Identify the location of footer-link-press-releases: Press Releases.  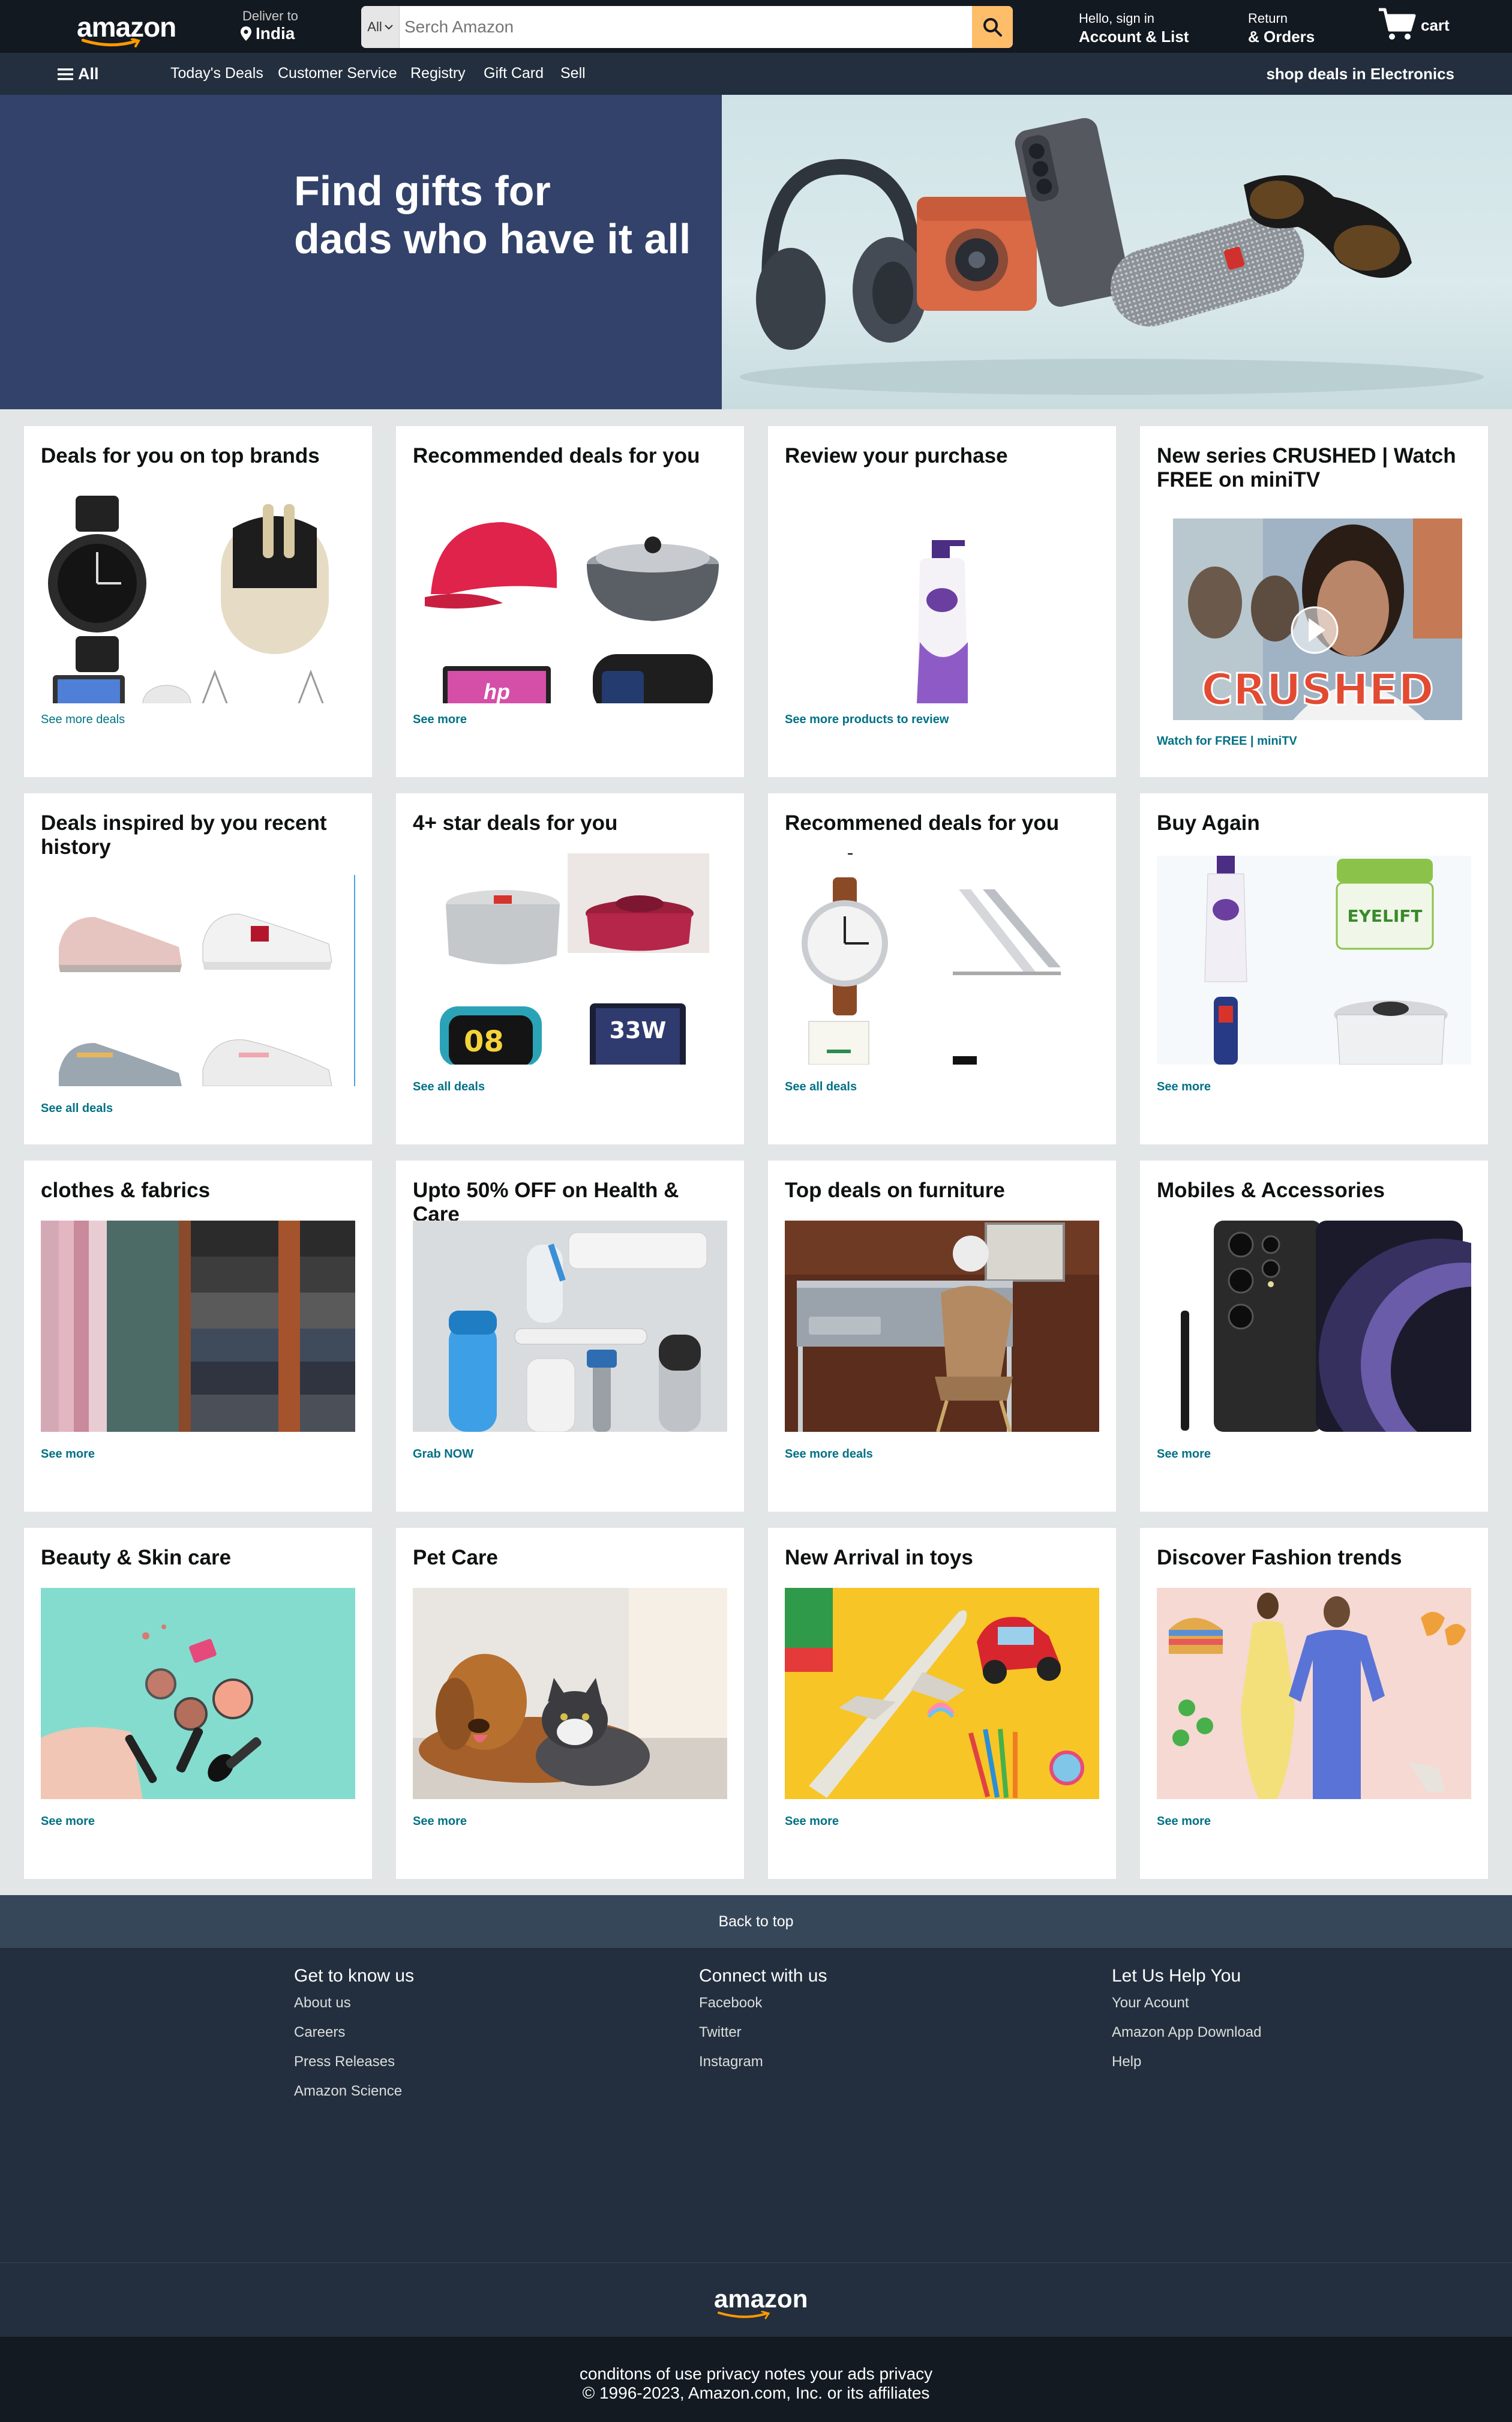
(354, 2062).